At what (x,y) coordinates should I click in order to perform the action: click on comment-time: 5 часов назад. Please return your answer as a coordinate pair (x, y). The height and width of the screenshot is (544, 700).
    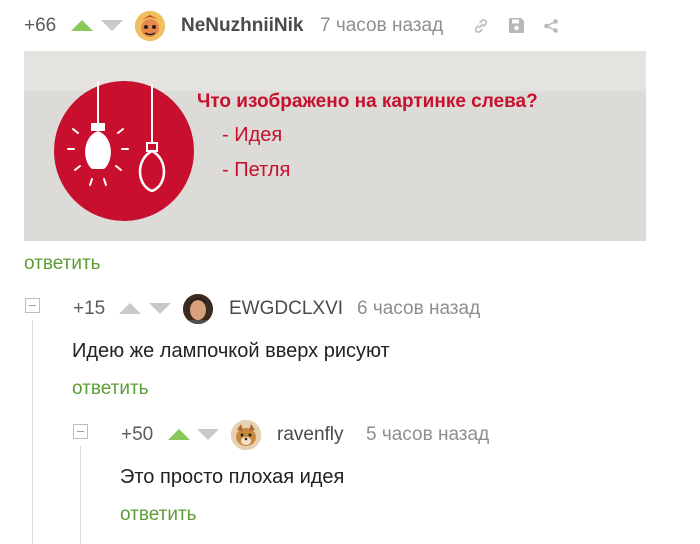
    Looking at the image, I should click on (428, 434).